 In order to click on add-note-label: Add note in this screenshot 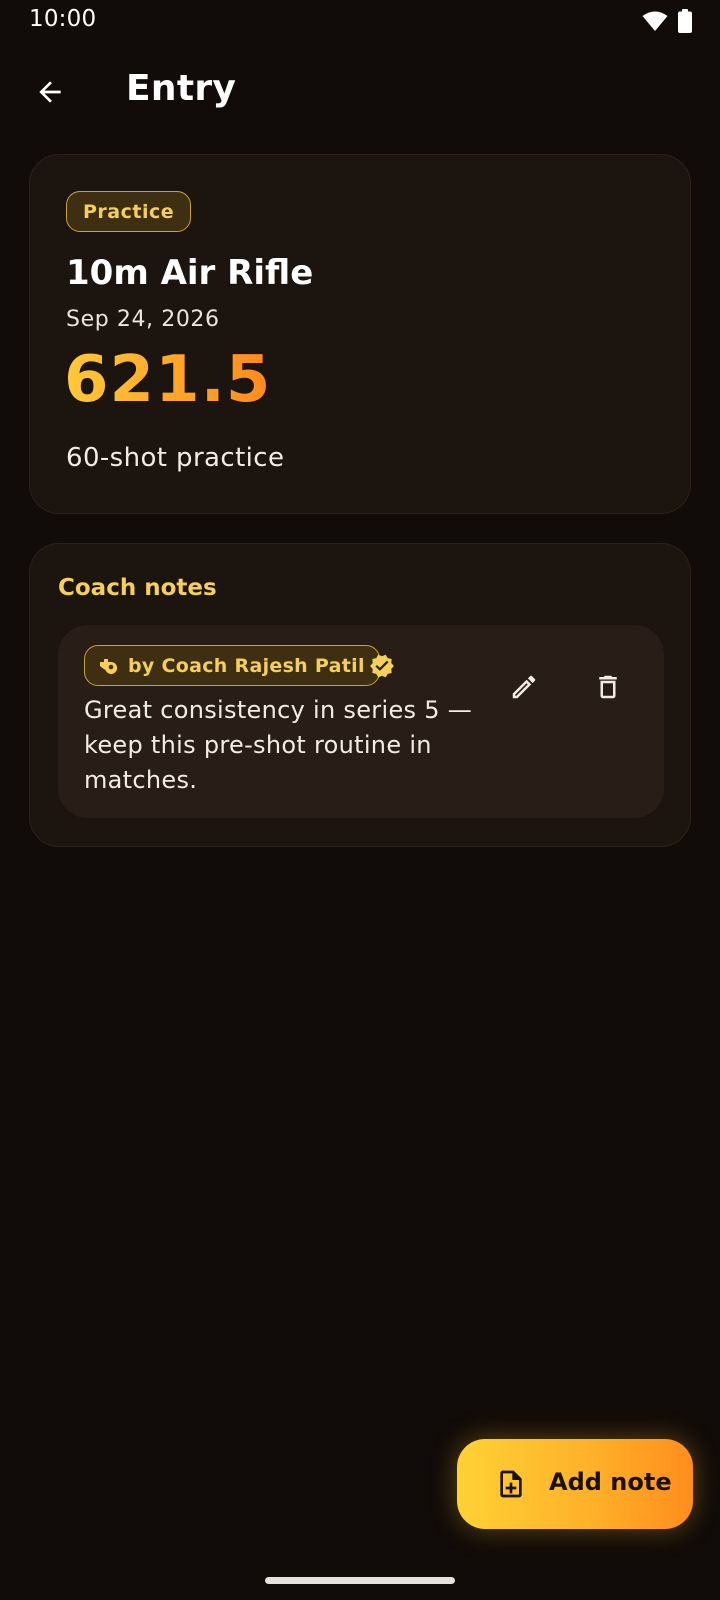, I will do `click(610, 1482)`.